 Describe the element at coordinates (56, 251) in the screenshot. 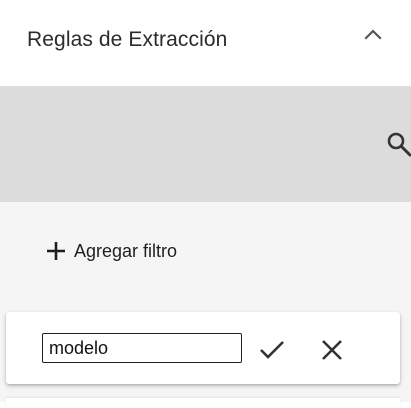

I see `plus-icon` at that location.